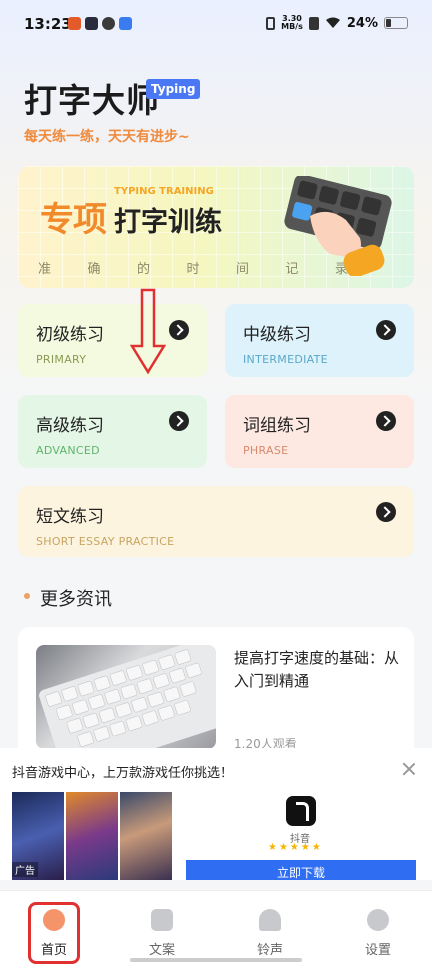  What do you see at coordinates (277, 426) in the screenshot?
I see `card-title: 词组练习` at bounding box center [277, 426].